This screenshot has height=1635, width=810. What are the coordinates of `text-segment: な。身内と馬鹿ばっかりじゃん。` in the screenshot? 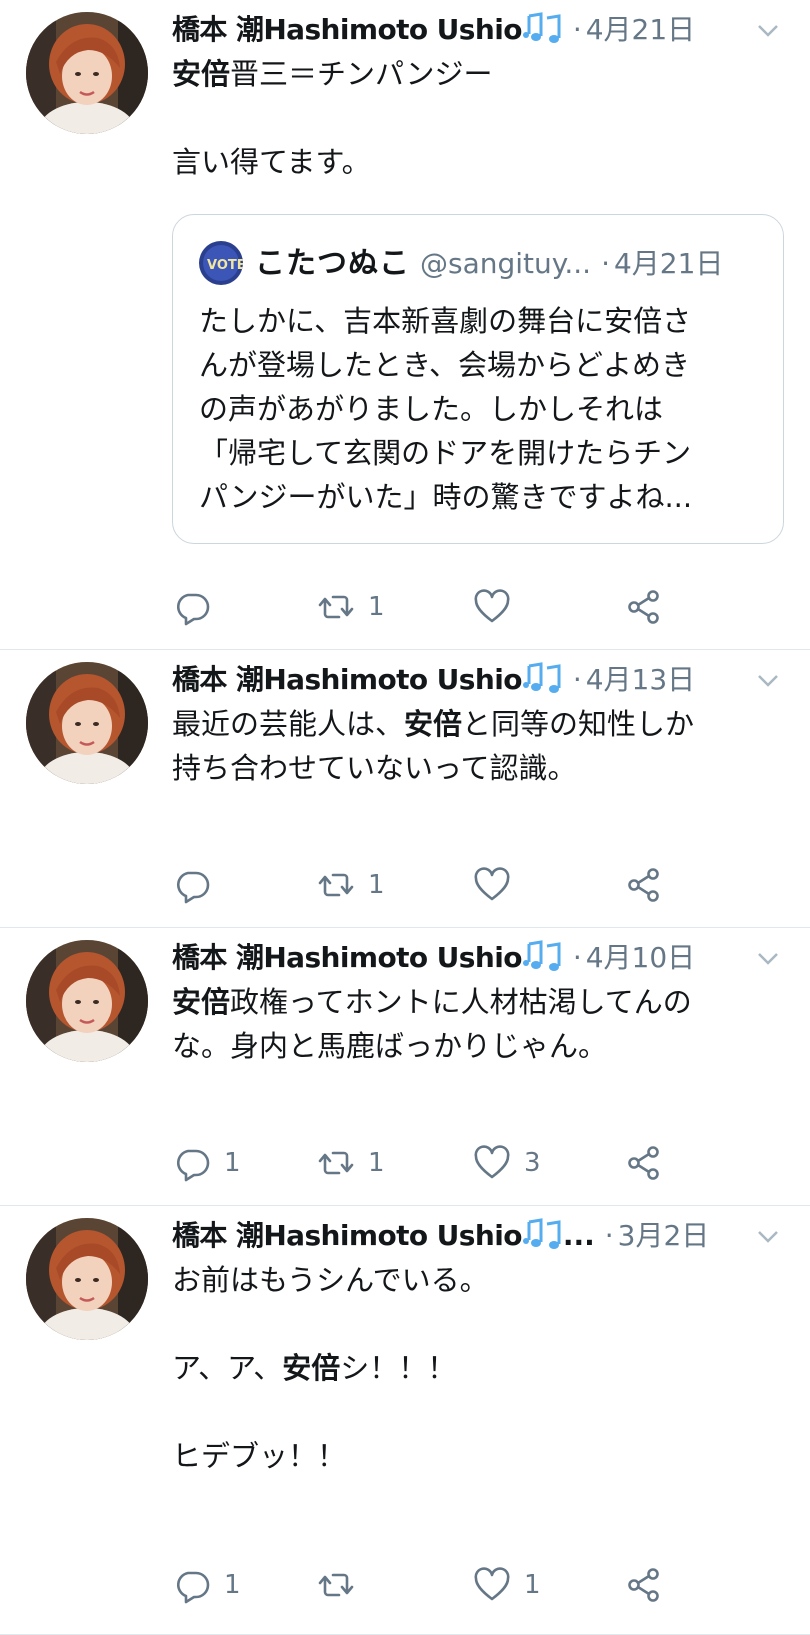 It's located at (390, 1046).